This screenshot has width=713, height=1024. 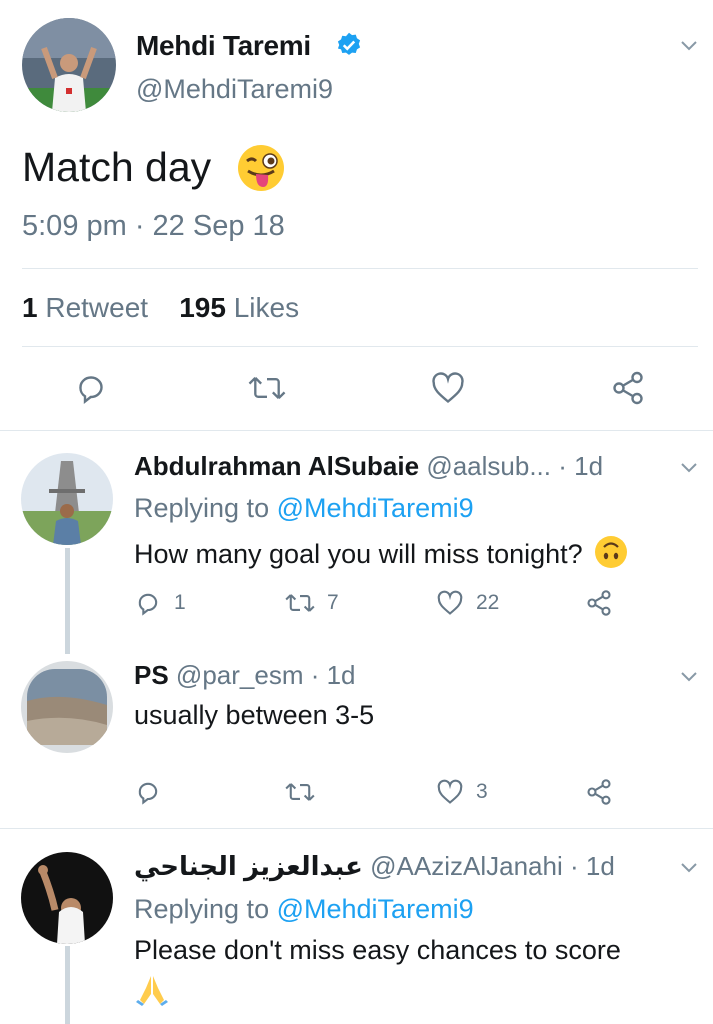 What do you see at coordinates (69, 65) in the screenshot?
I see `main-avatar` at bounding box center [69, 65].